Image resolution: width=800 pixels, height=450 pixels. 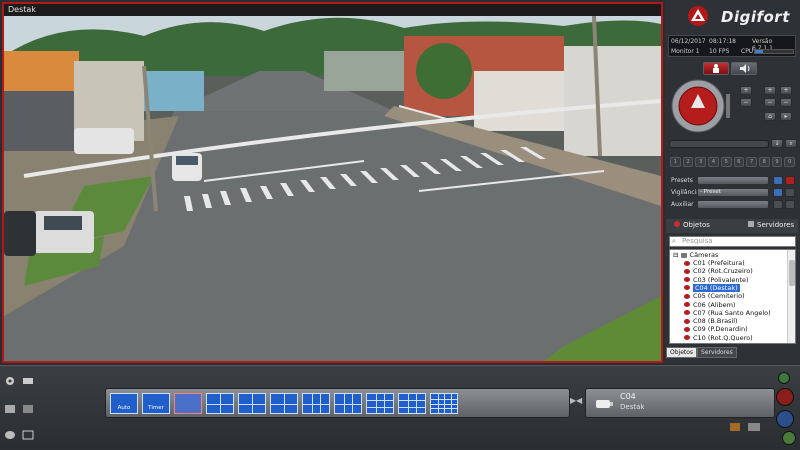 What do you see at coordinates (156, 403) in the screenshot?
I see `layout-button: Timer` at bounding box center [156, 403].